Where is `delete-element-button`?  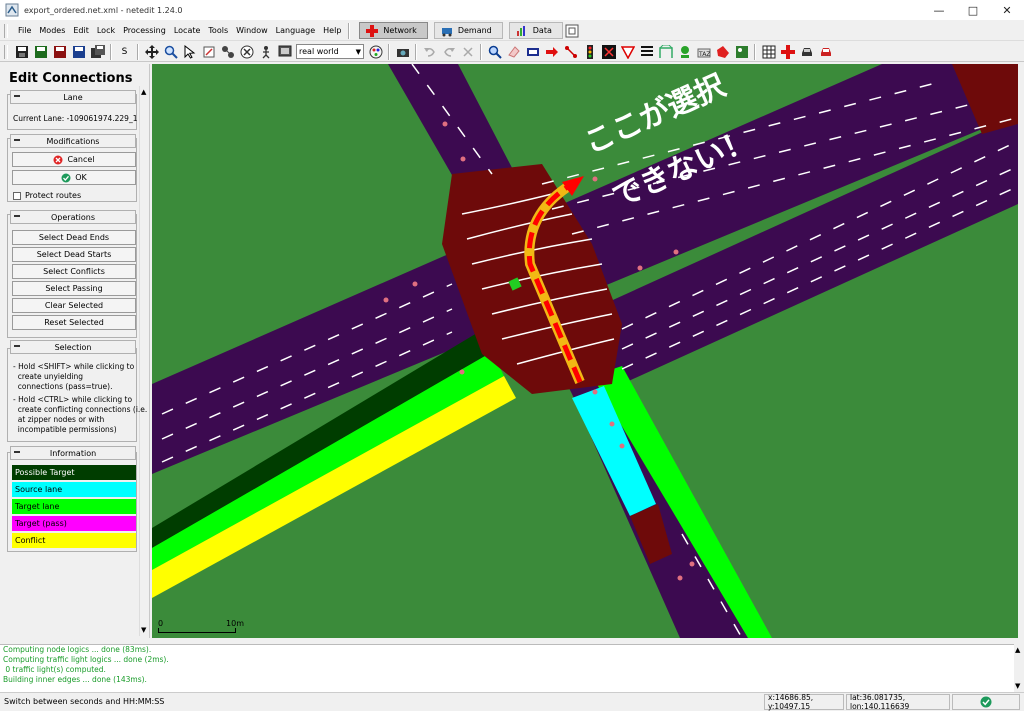
delete-element-button is located at coordinates (513, 51).